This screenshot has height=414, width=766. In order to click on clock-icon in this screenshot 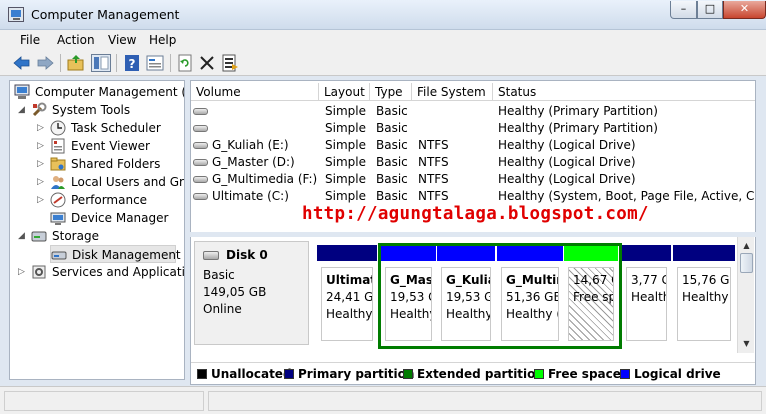, I will do `click(58, 128)`.